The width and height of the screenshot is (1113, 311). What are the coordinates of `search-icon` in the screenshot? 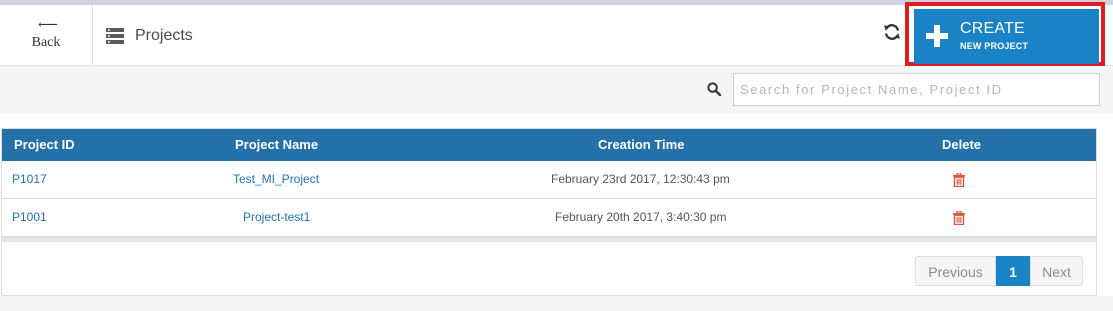 It's located at (714, 89).